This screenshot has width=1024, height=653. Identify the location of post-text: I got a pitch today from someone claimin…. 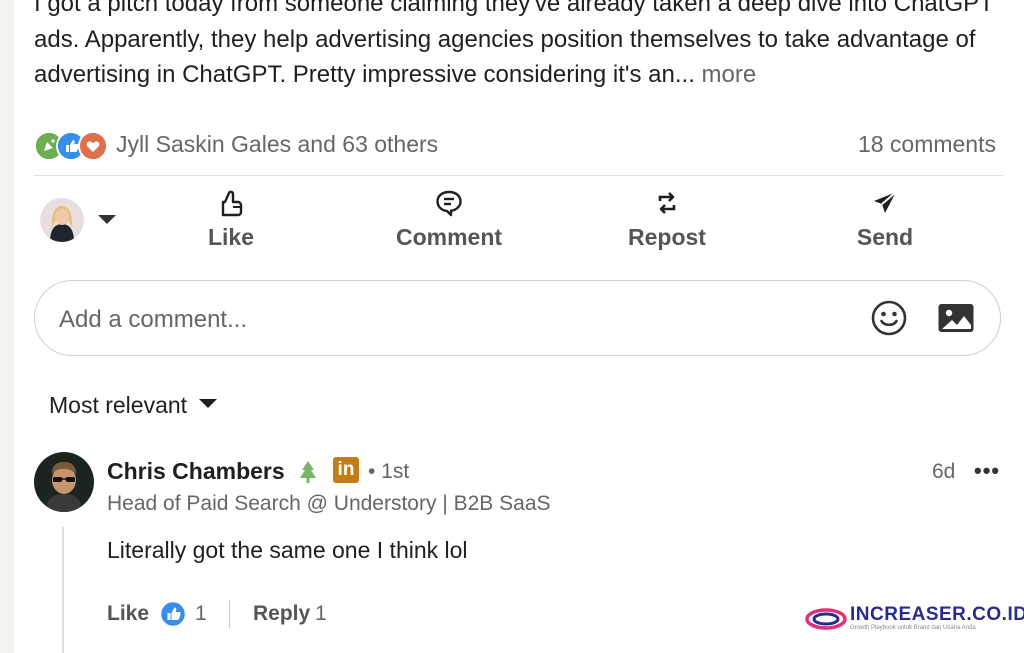
(514, 44).